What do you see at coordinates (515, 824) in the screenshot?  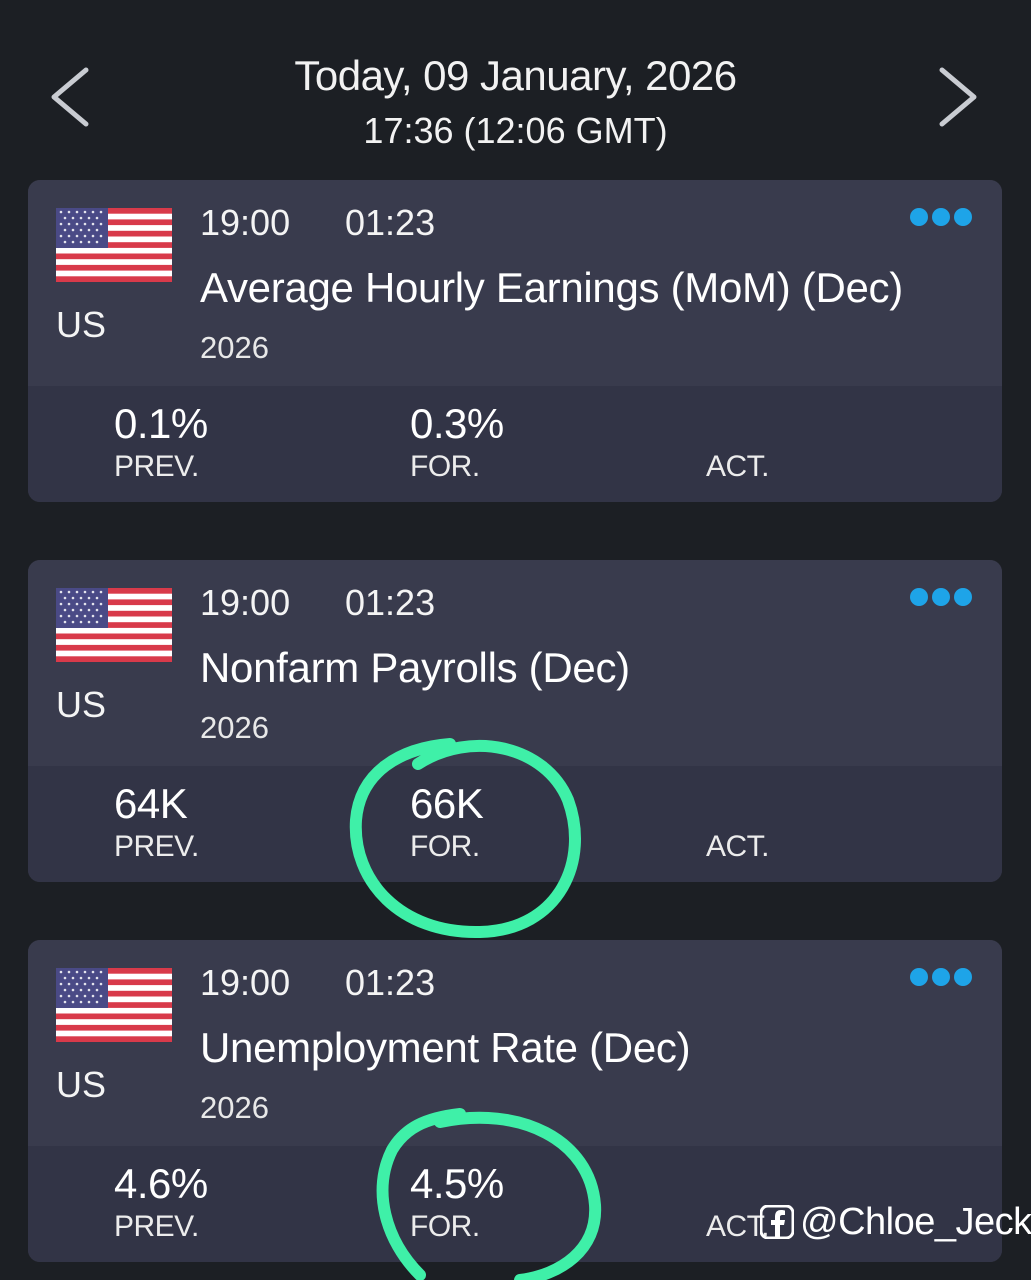 I see `event-stats: 64K PREV. 66K FOR. ACT.` at bounding box center [515, 824].